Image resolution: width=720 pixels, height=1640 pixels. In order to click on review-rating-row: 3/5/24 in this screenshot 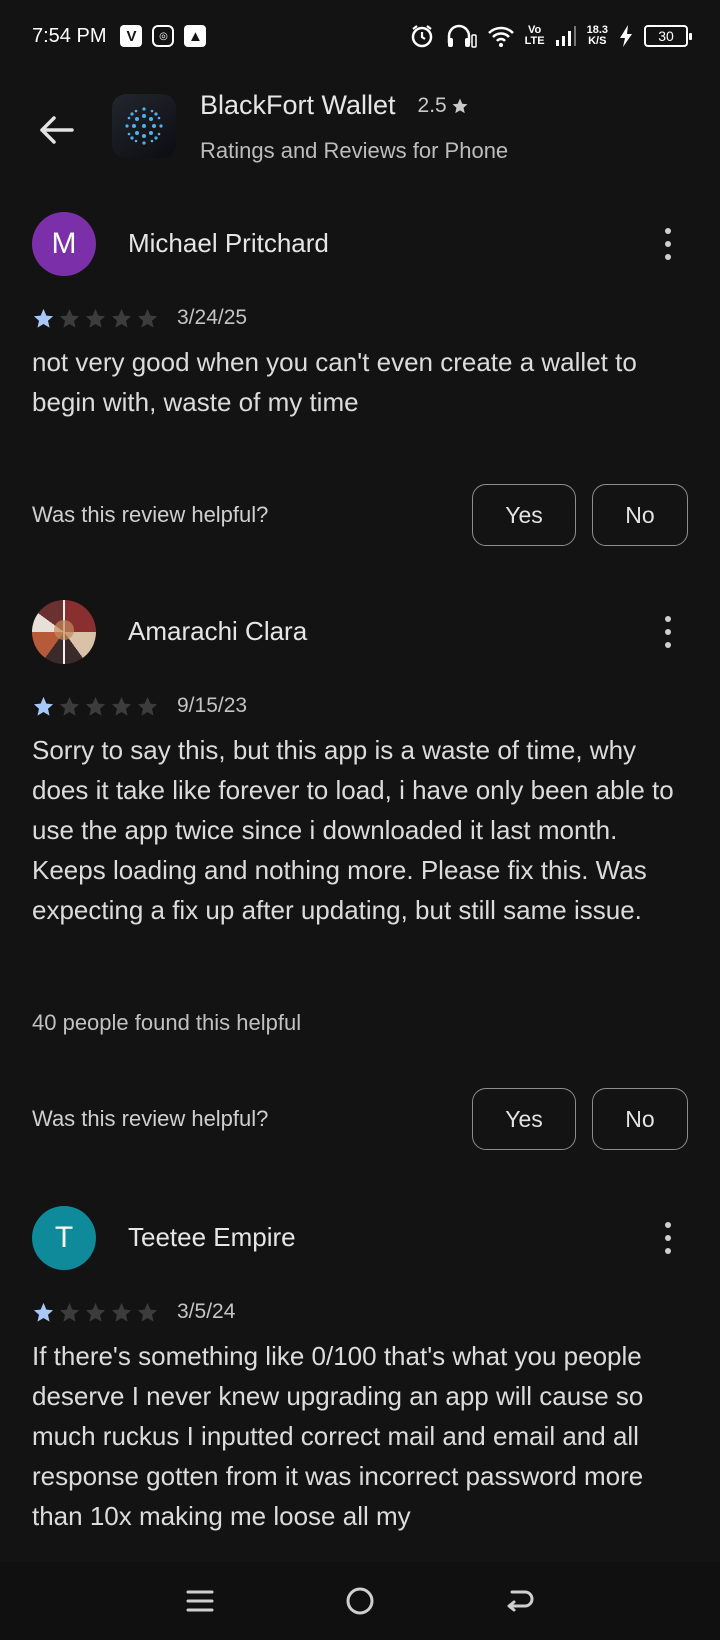, I will do `click(133, 1312)`.